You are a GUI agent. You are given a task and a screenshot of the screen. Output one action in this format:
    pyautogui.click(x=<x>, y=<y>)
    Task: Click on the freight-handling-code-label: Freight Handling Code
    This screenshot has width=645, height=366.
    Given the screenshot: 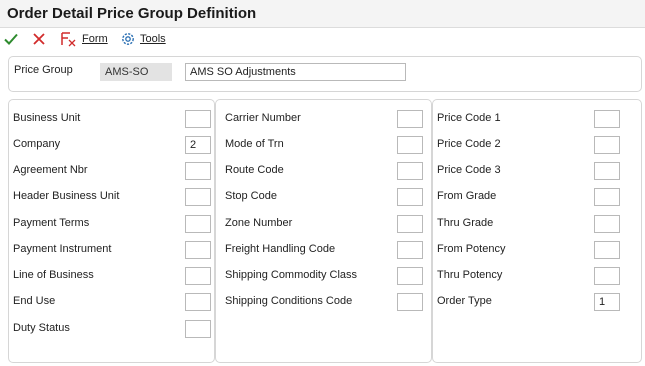 What is the action you would take?
    pyautogui.click(x=280, y=249)
    